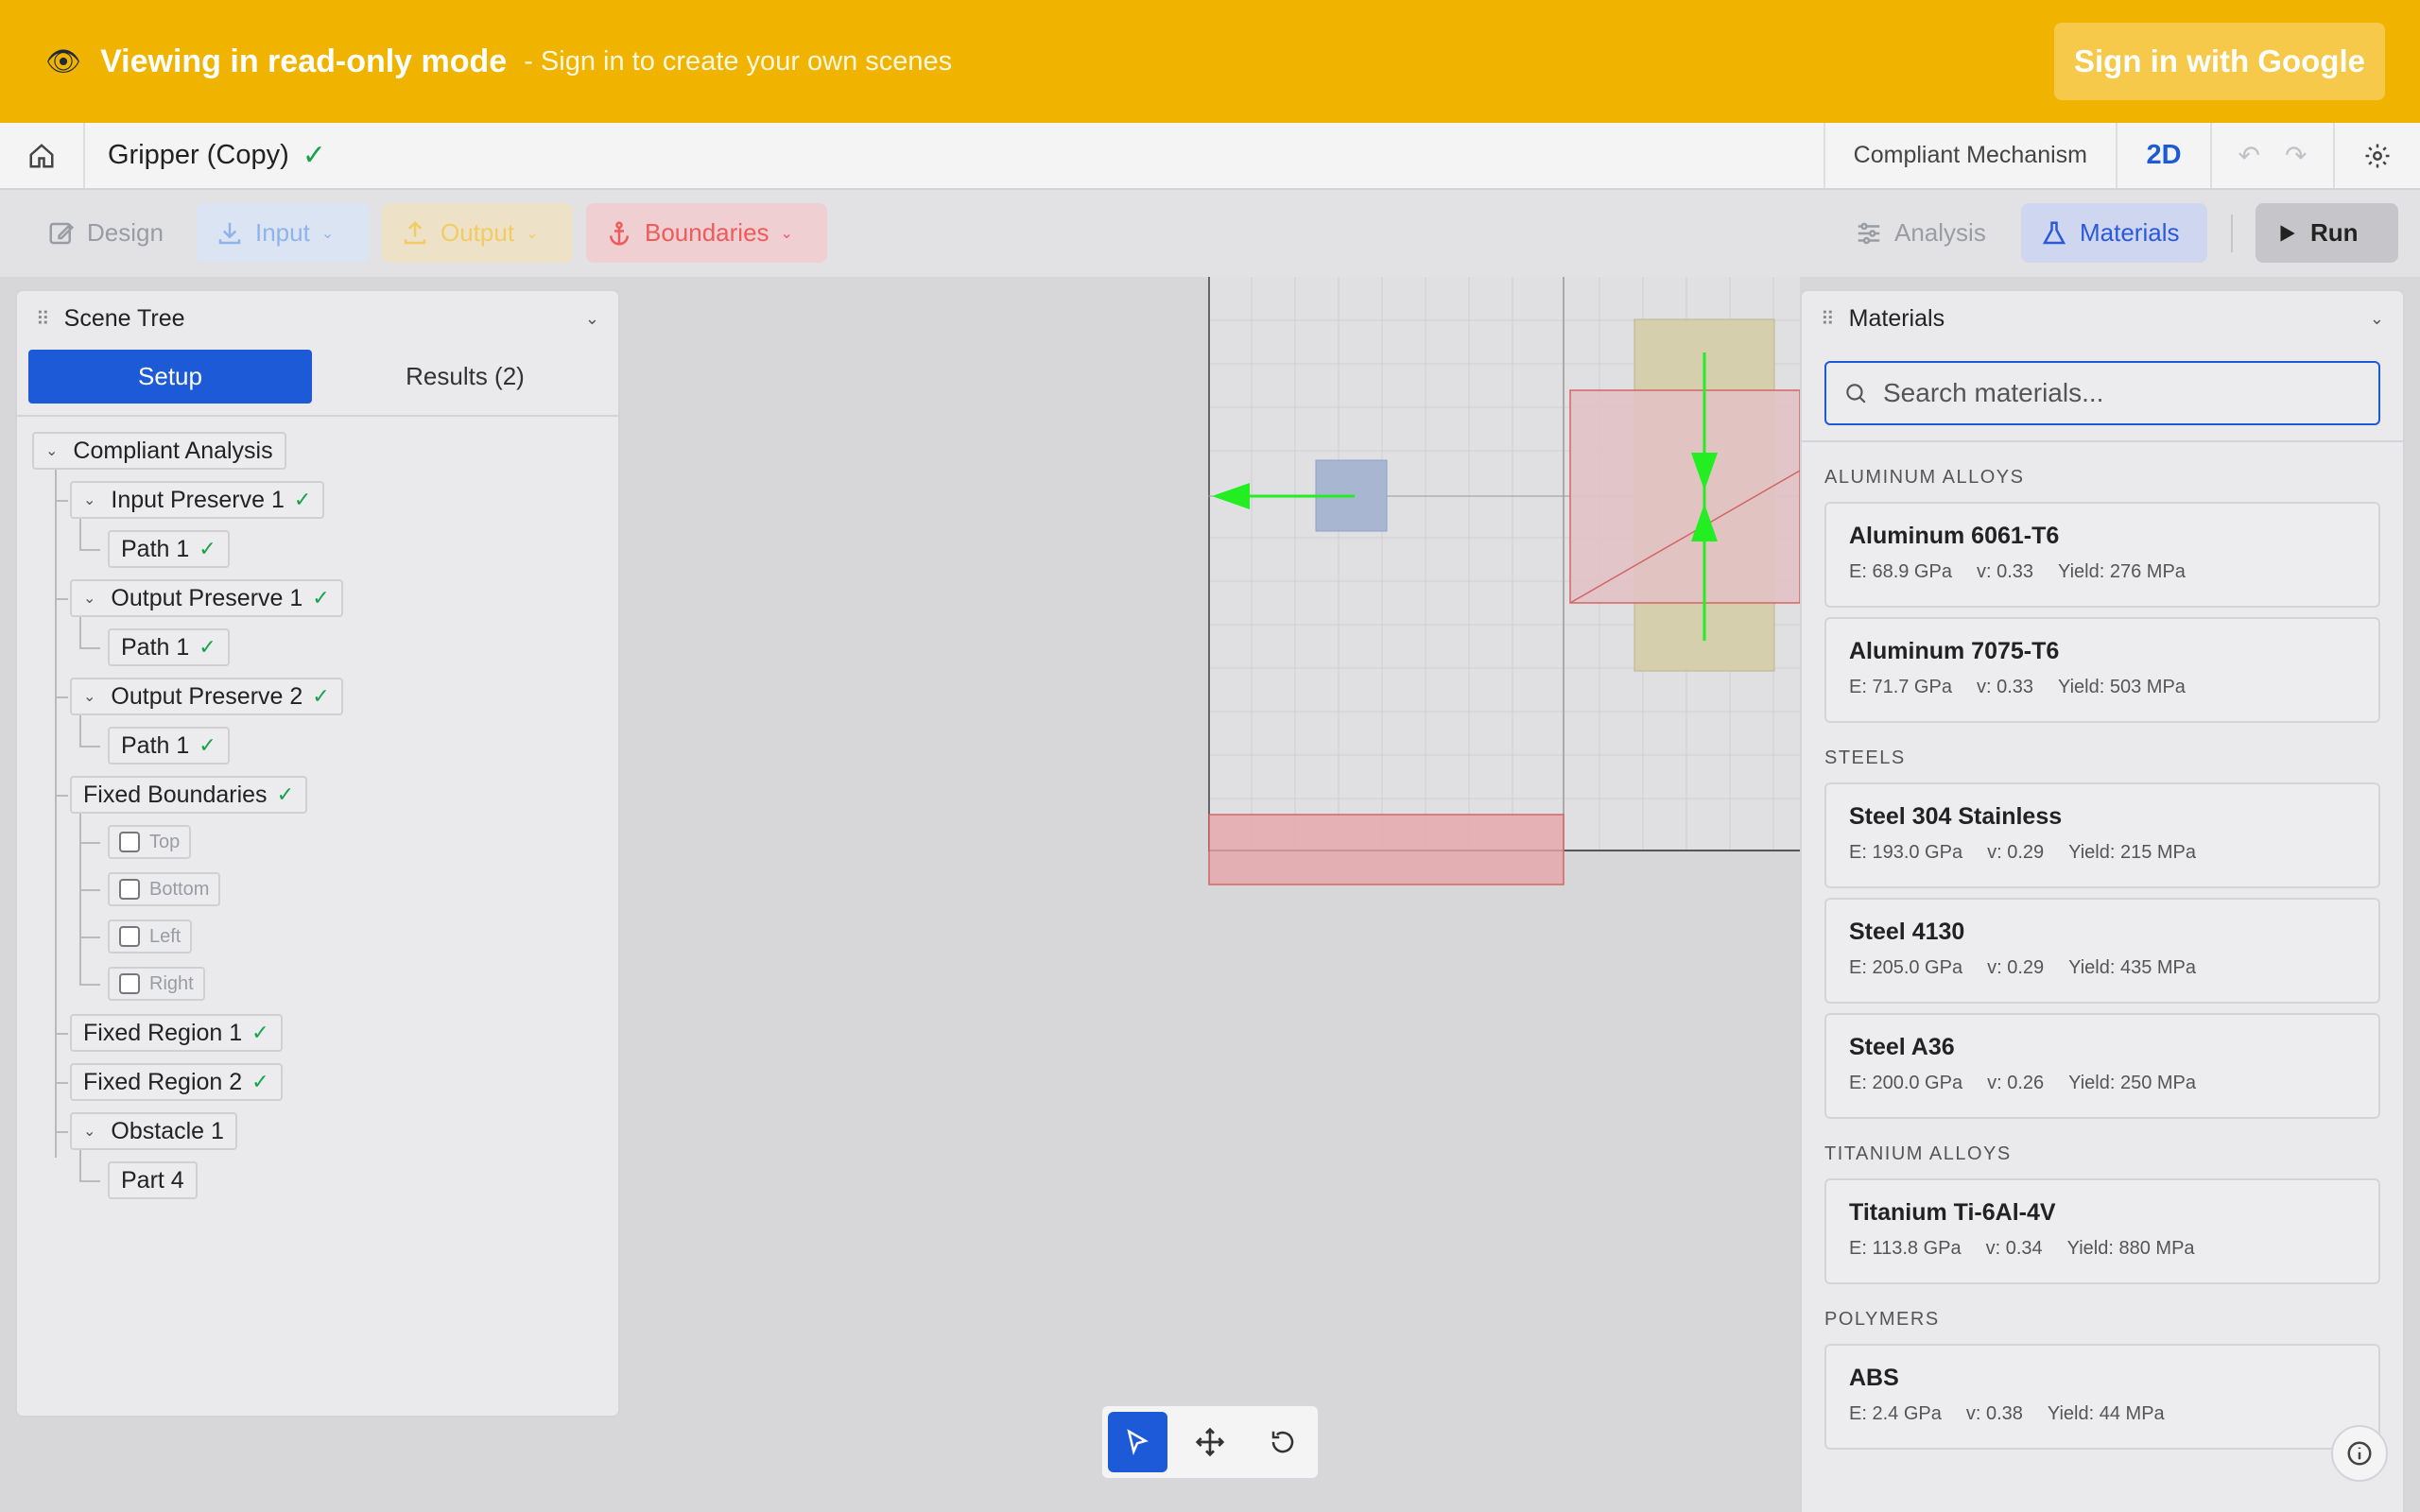 This screenshot has height=1512, width=2420. I want to click on boundary-left-checkbox: Left, so click(150, 936).